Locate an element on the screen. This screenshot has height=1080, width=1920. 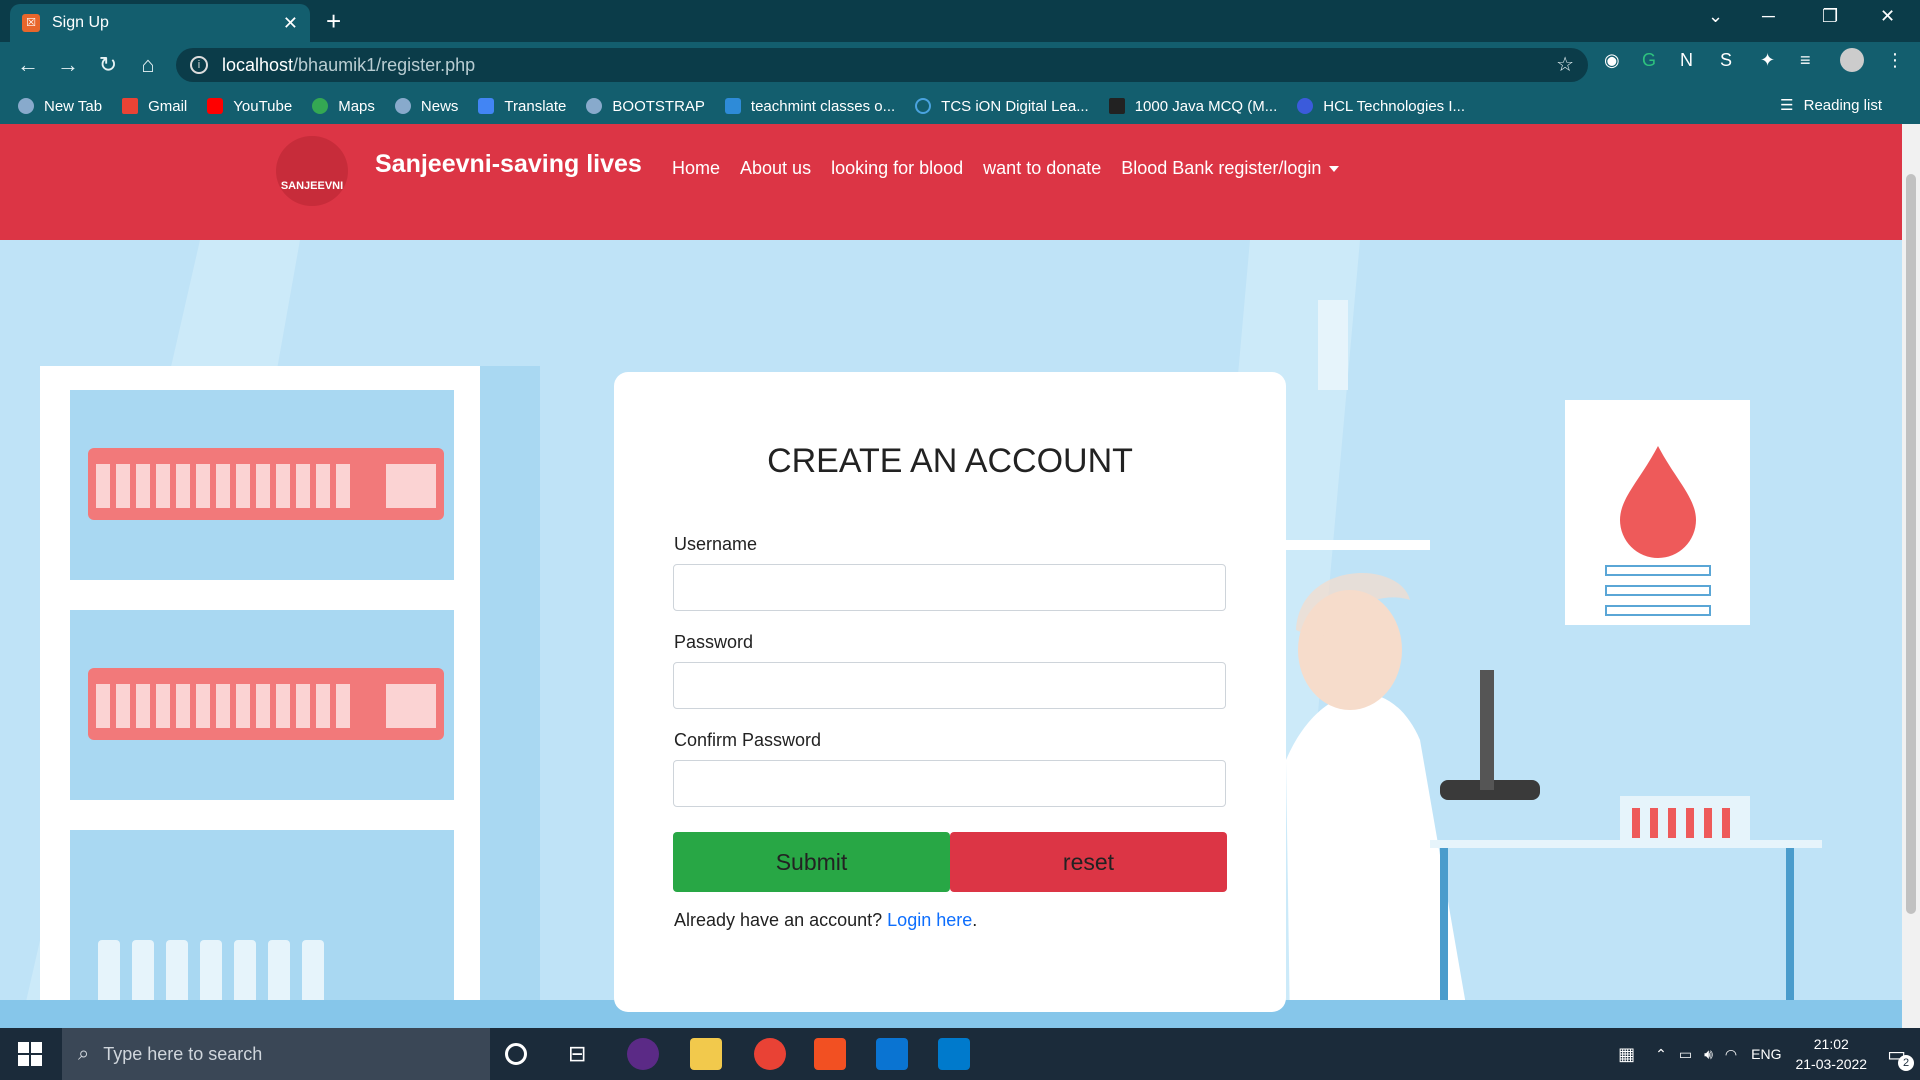
login-link: Login here is located at coordinates (929, 920).